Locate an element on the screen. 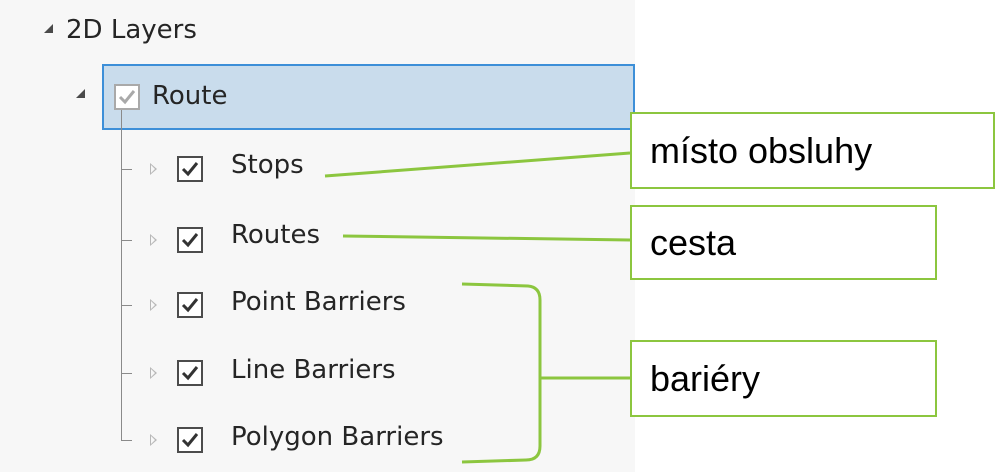  callout-routes: cesta is located at coordinates (783, 242).